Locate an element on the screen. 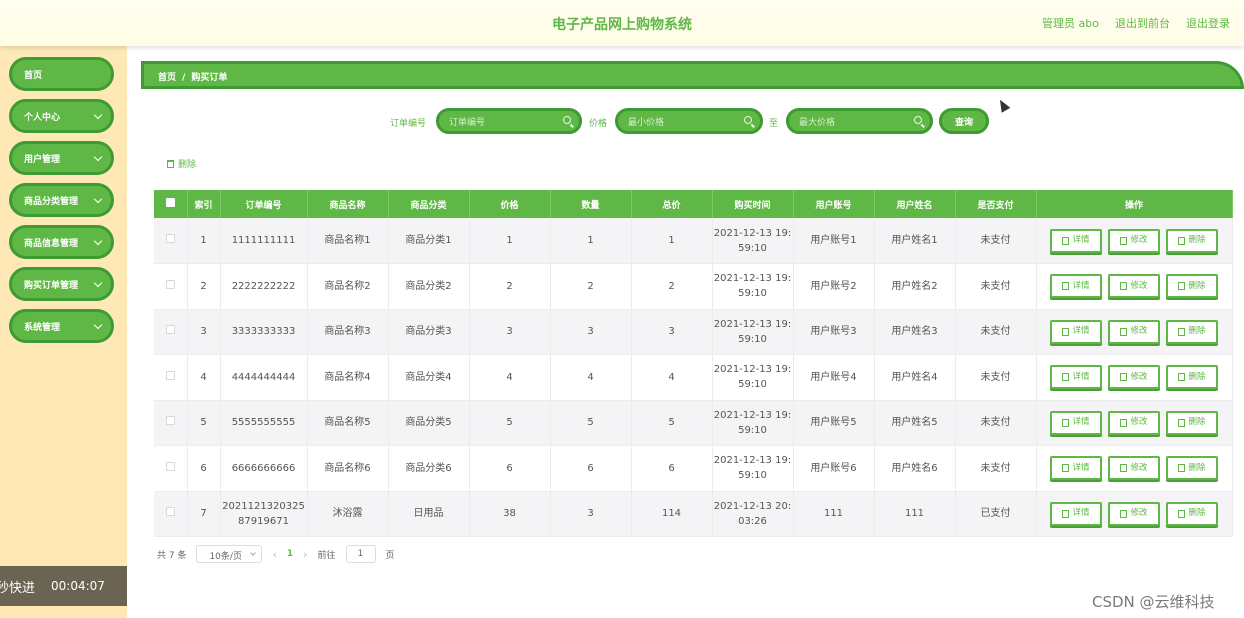 The image size is (1244, 618). row-index: 5 is located at coordinates (204, 423).